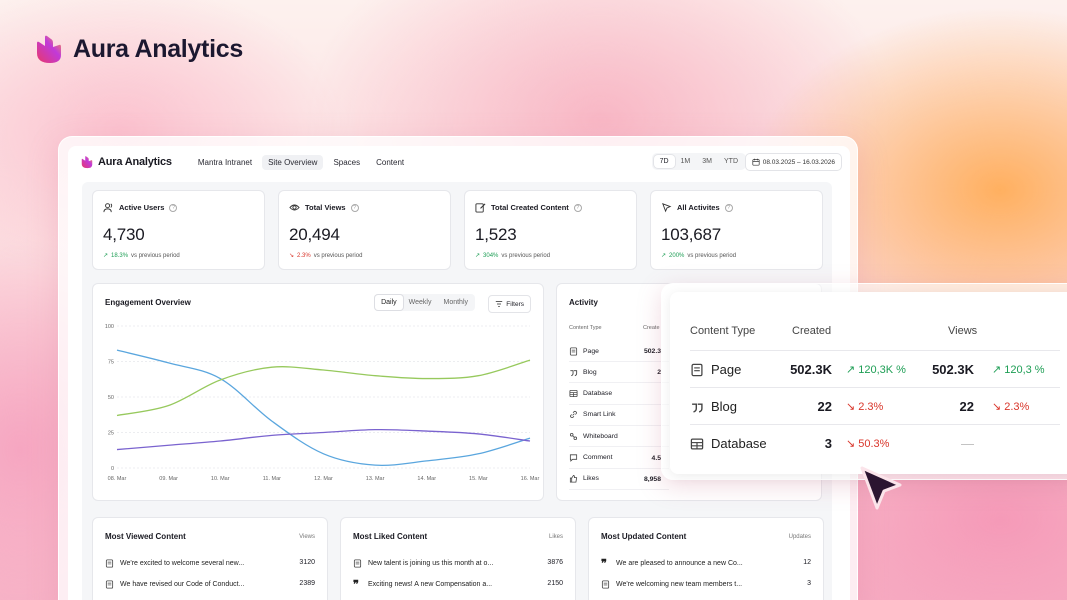  What do you see at coordinates (881, 488) in the screenshot?
I see `mouse-pointer-icon` at bounding box center [881, 488].